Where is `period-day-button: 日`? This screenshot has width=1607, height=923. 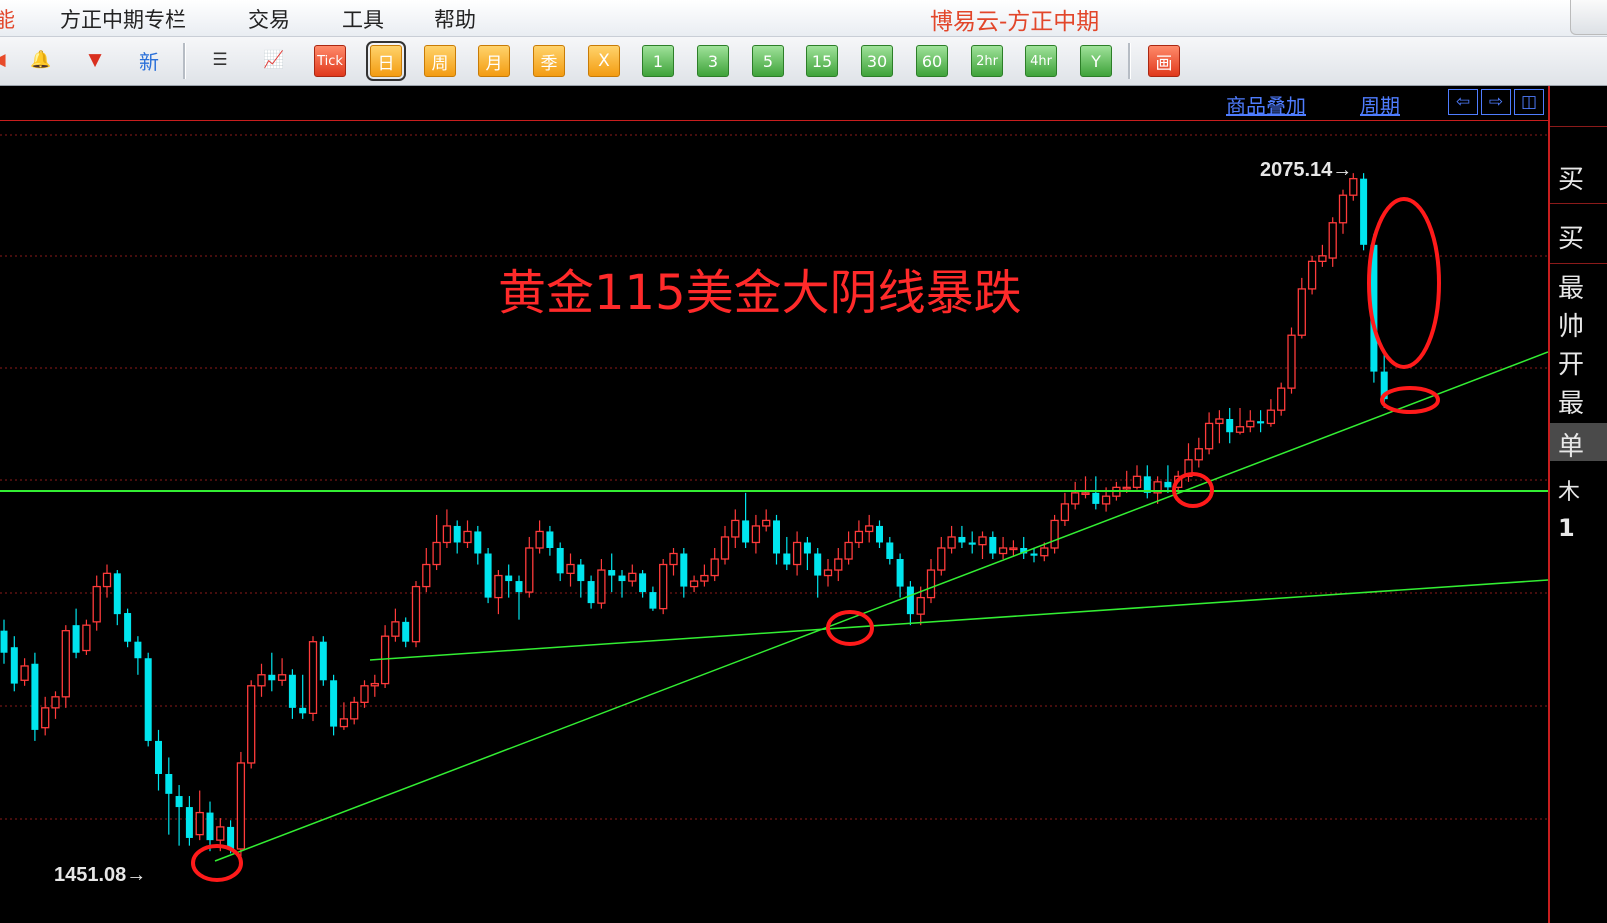 period-day-button: 日 is located at coordinates (386, 61).